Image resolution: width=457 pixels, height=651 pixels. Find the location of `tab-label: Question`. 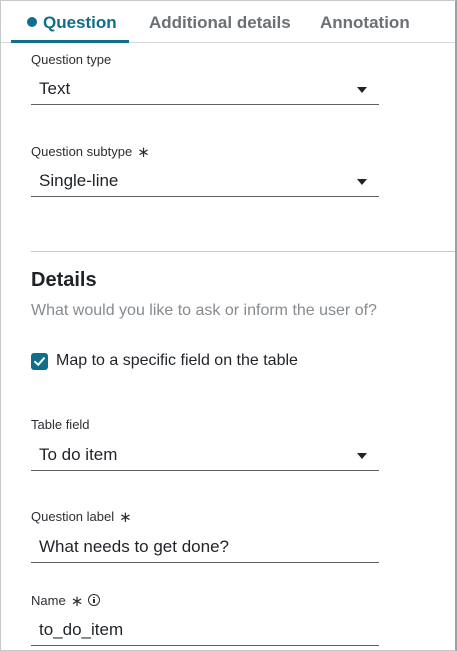

tab-label: Question is located at coordinates (80, 22).